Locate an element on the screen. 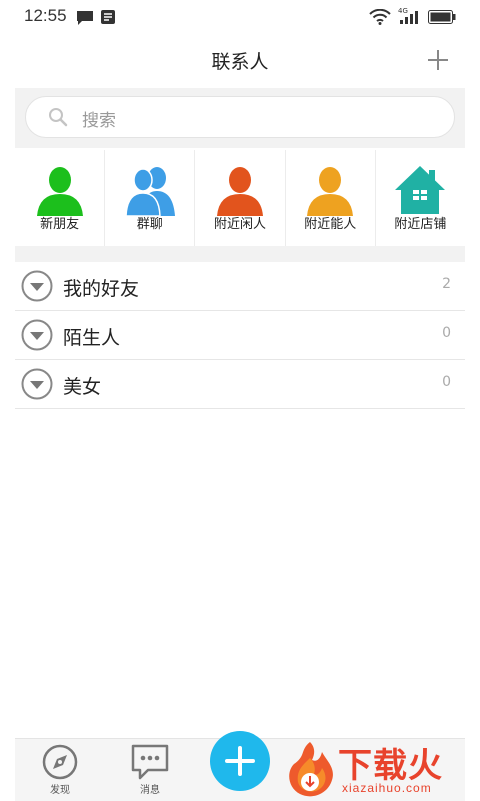 The height and width of the screenshot is (801, 480). add-contact-button is located at coordinates (438, 60).